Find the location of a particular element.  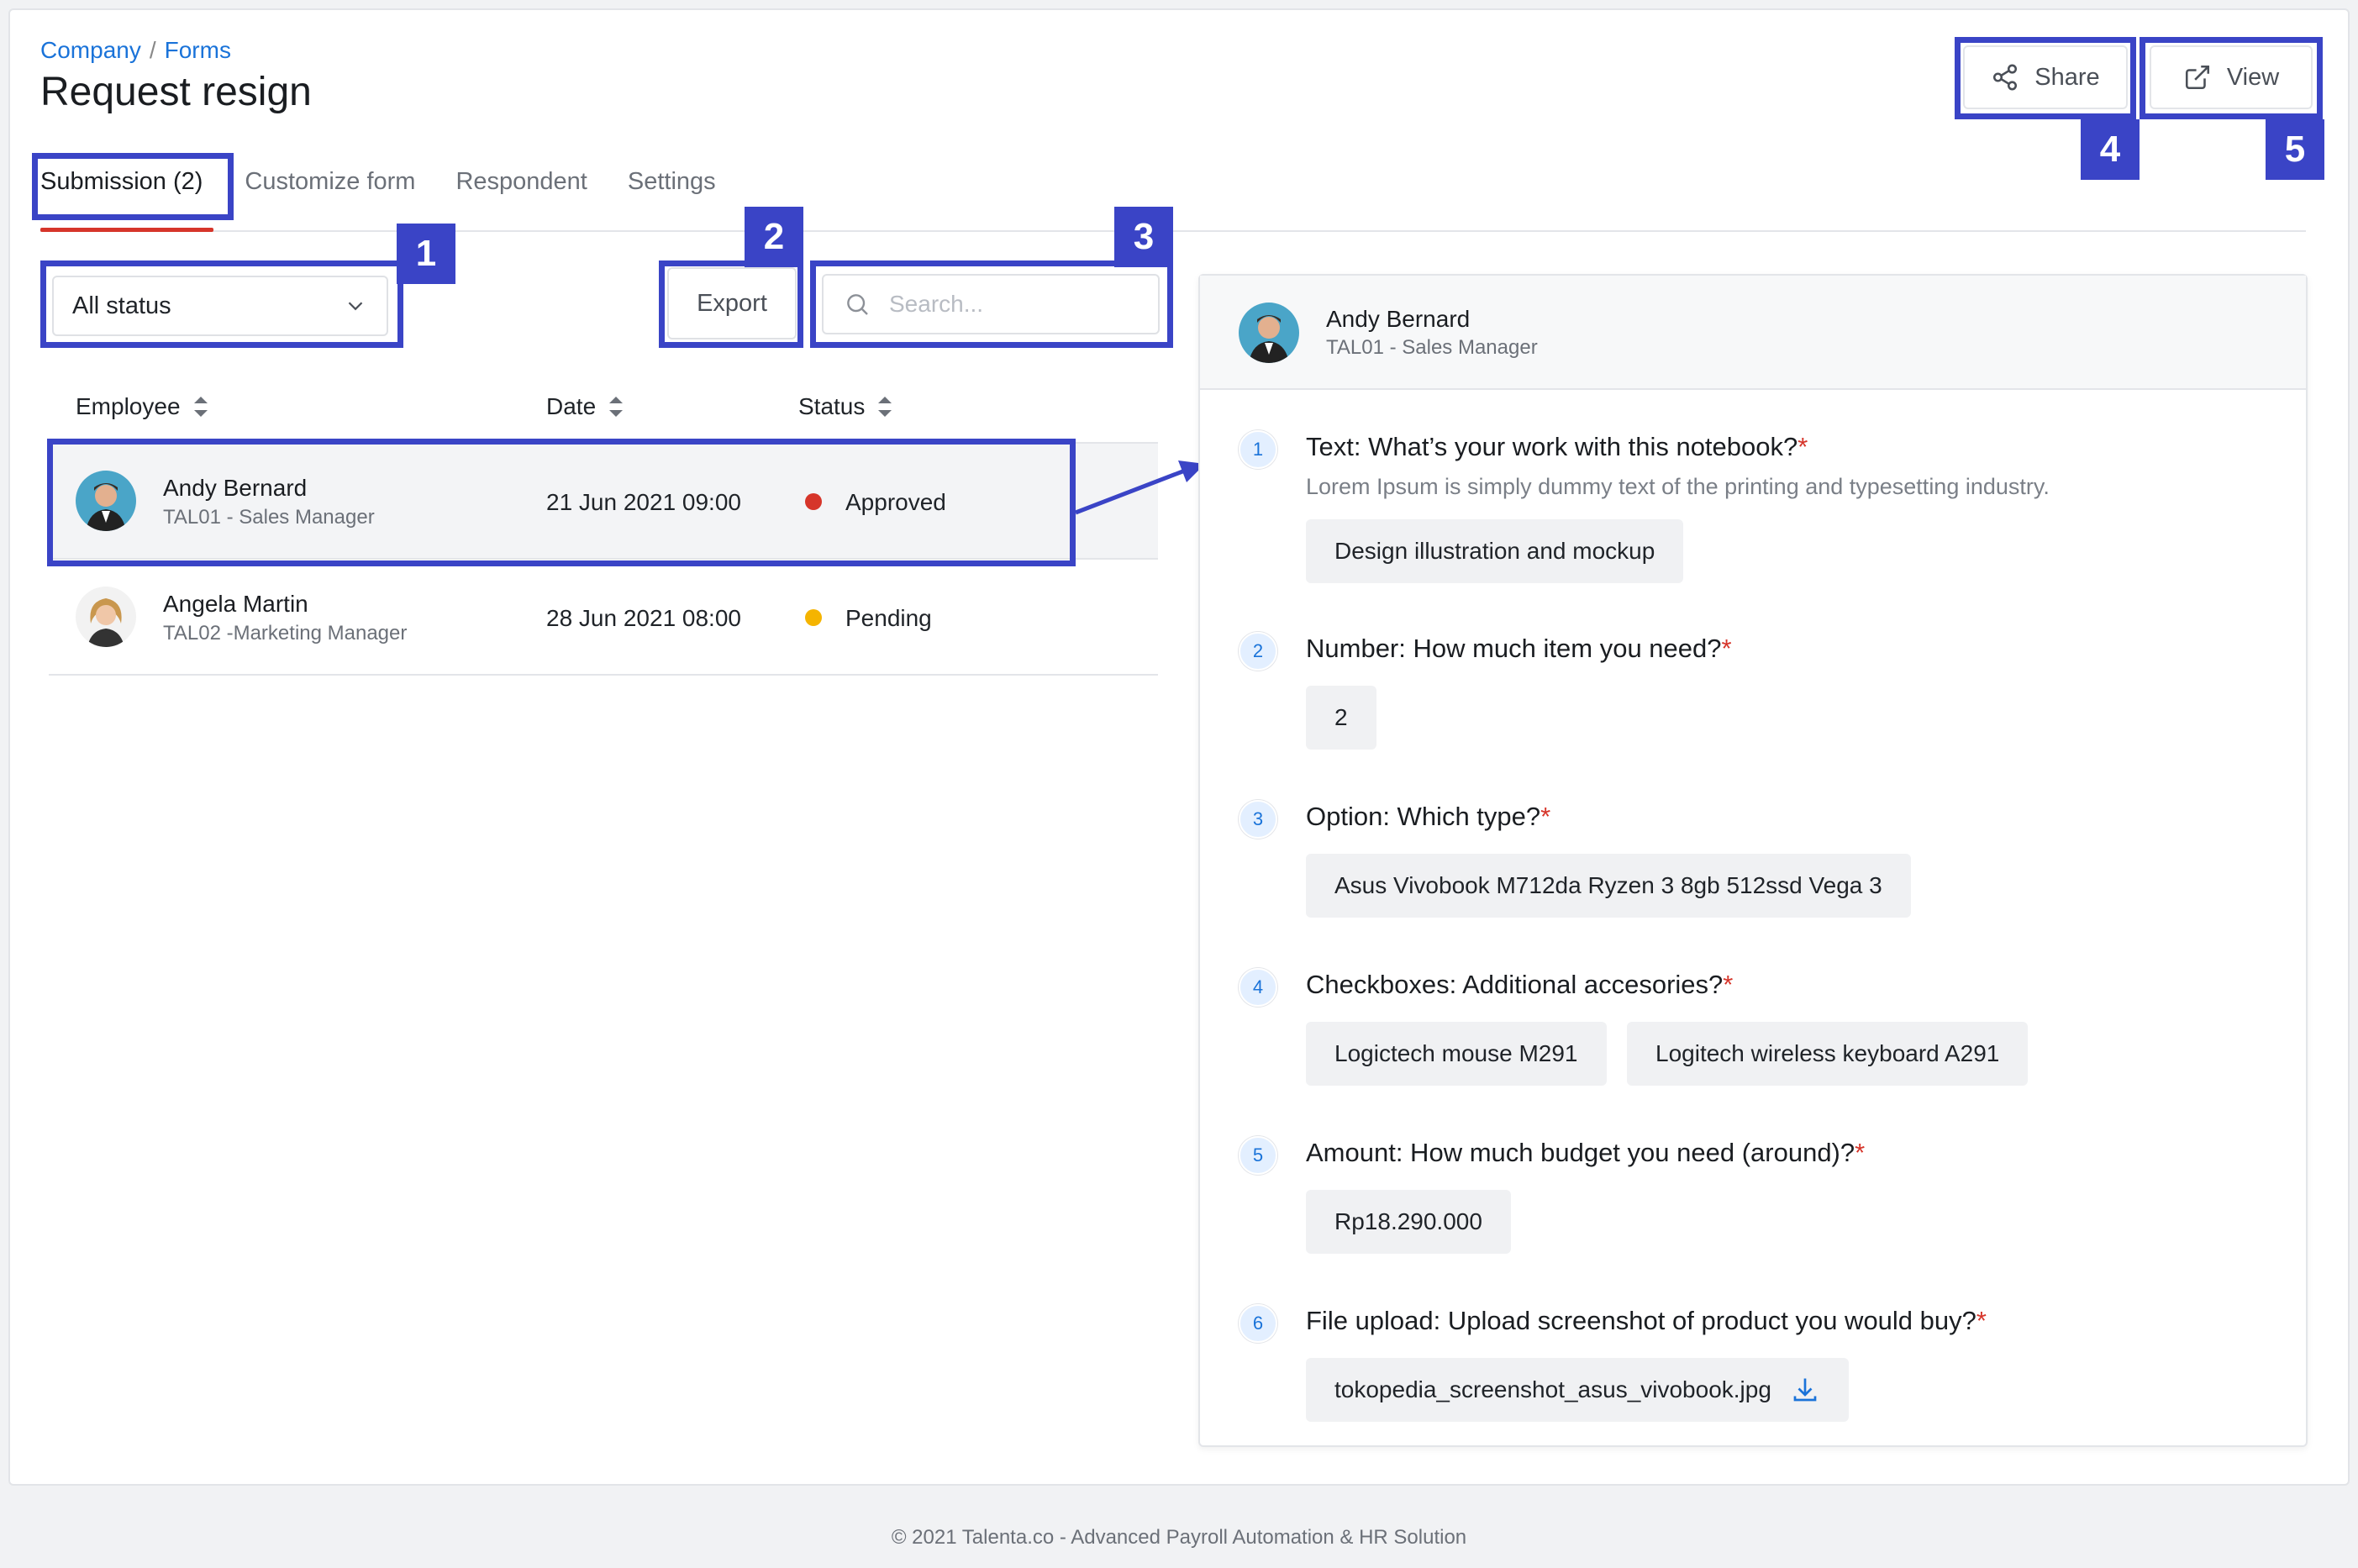

share-icon is located at coordinates (2005, 78).